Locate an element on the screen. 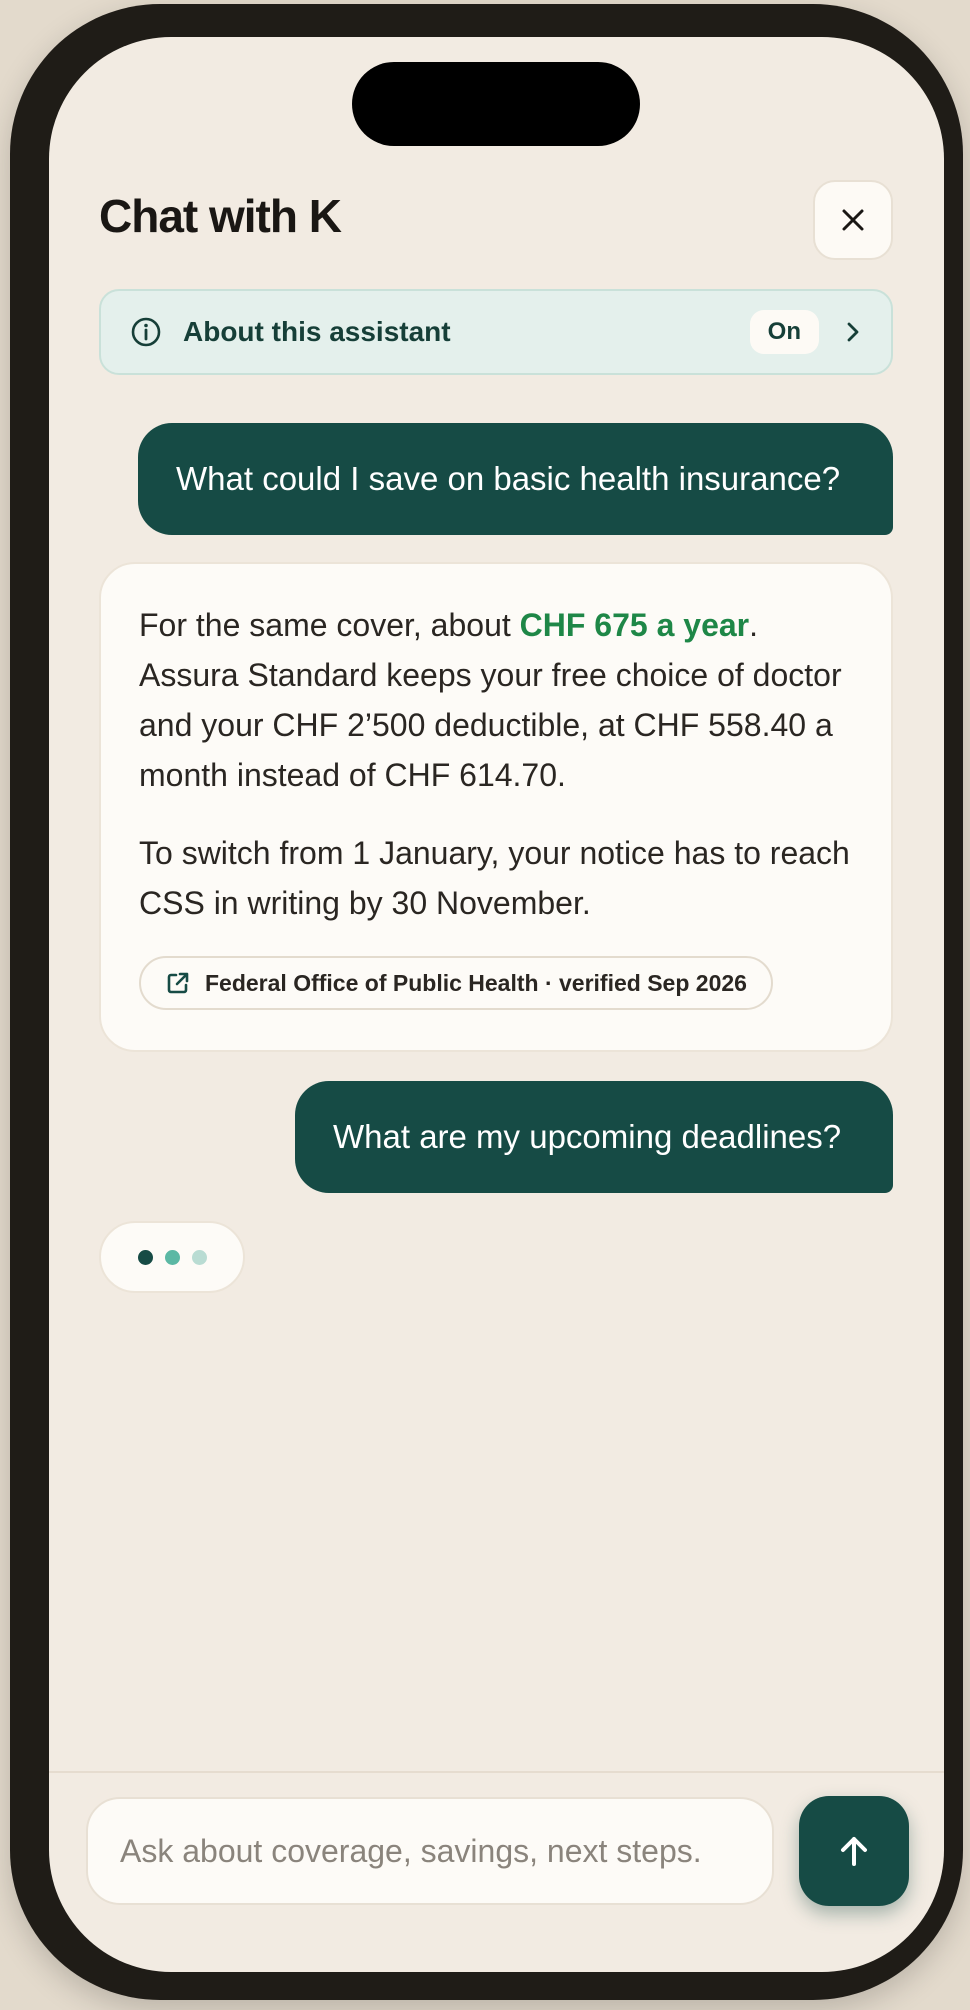 This screenshot has height=2010, width=970. external-link-icon is located at coordinates (178, 983).